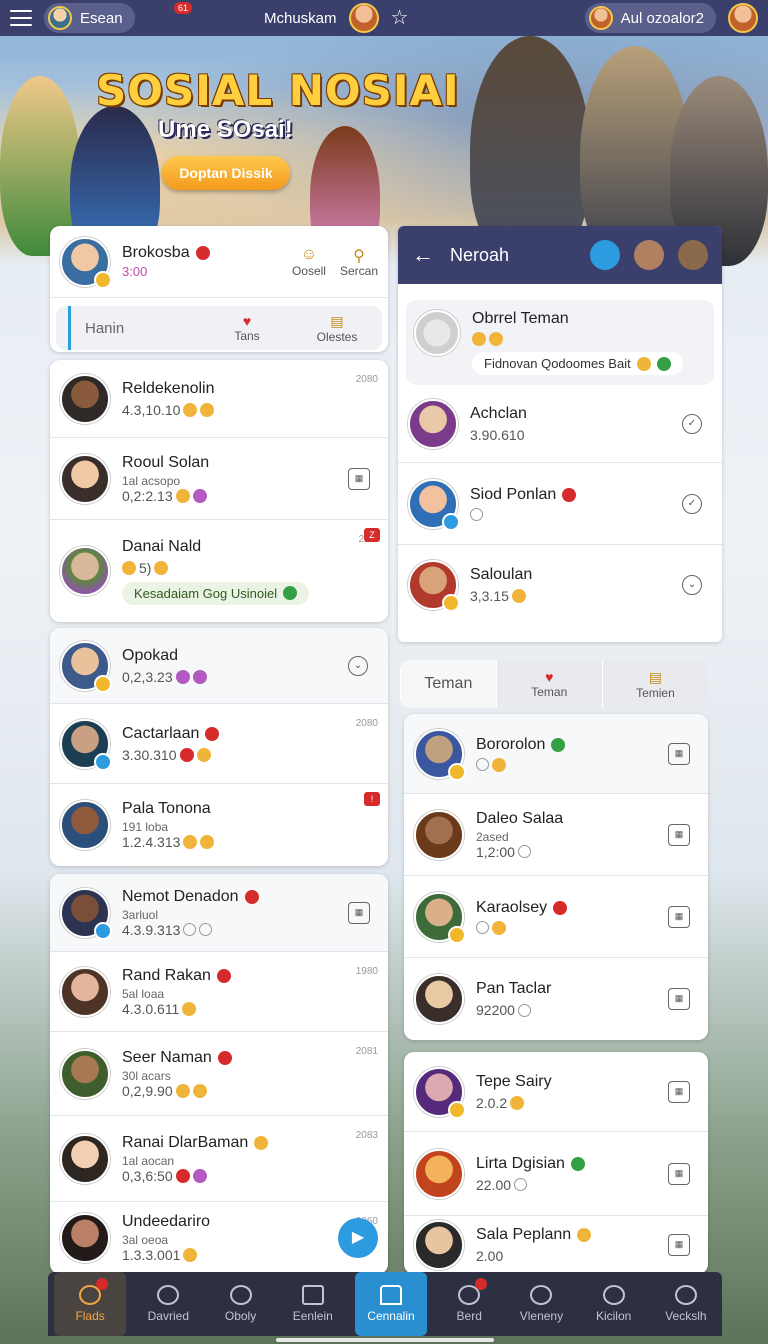 The height and width of the screenshot is (1344, 768). What do you see at coordinates (390, 1295) in the screenshot?
I see `friends-icon` at bounding box center [390, 1295].